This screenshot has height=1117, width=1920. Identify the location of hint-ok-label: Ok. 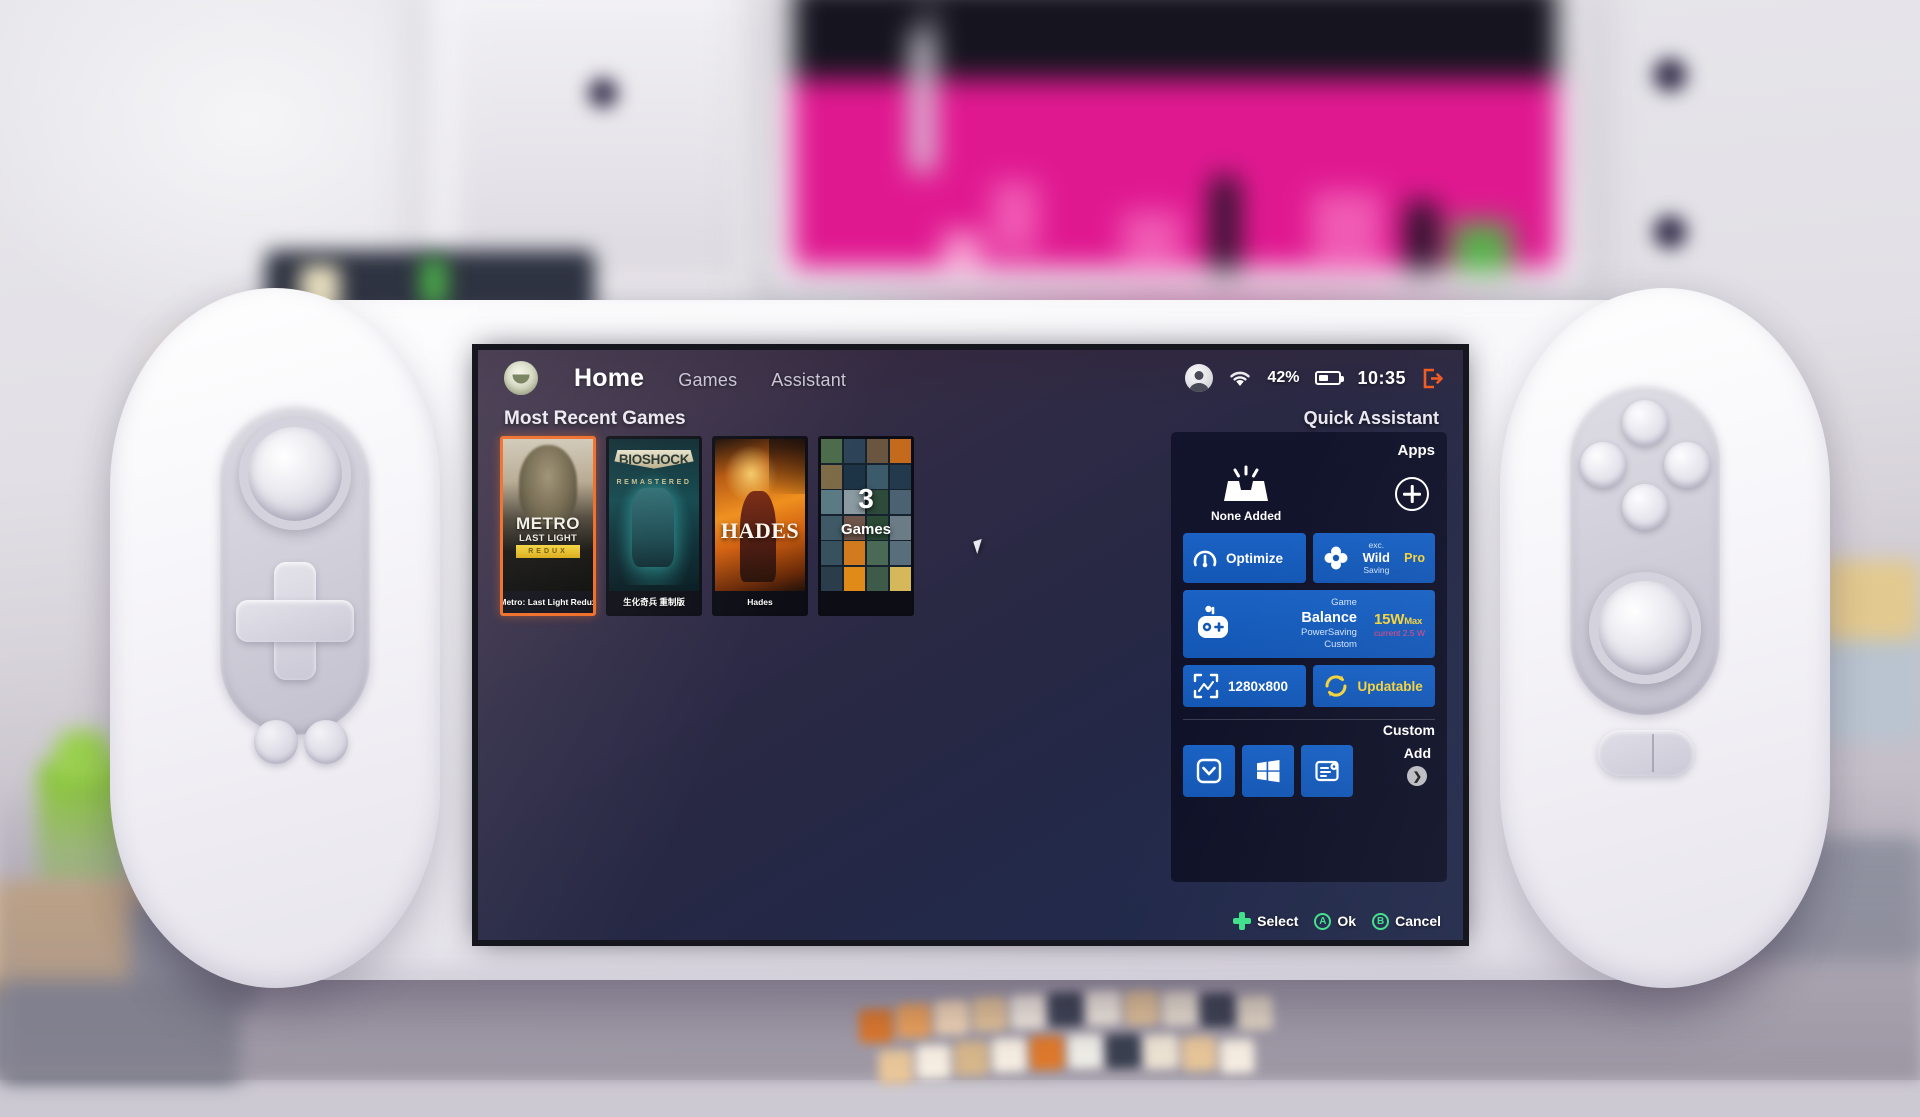
(1346, 921).